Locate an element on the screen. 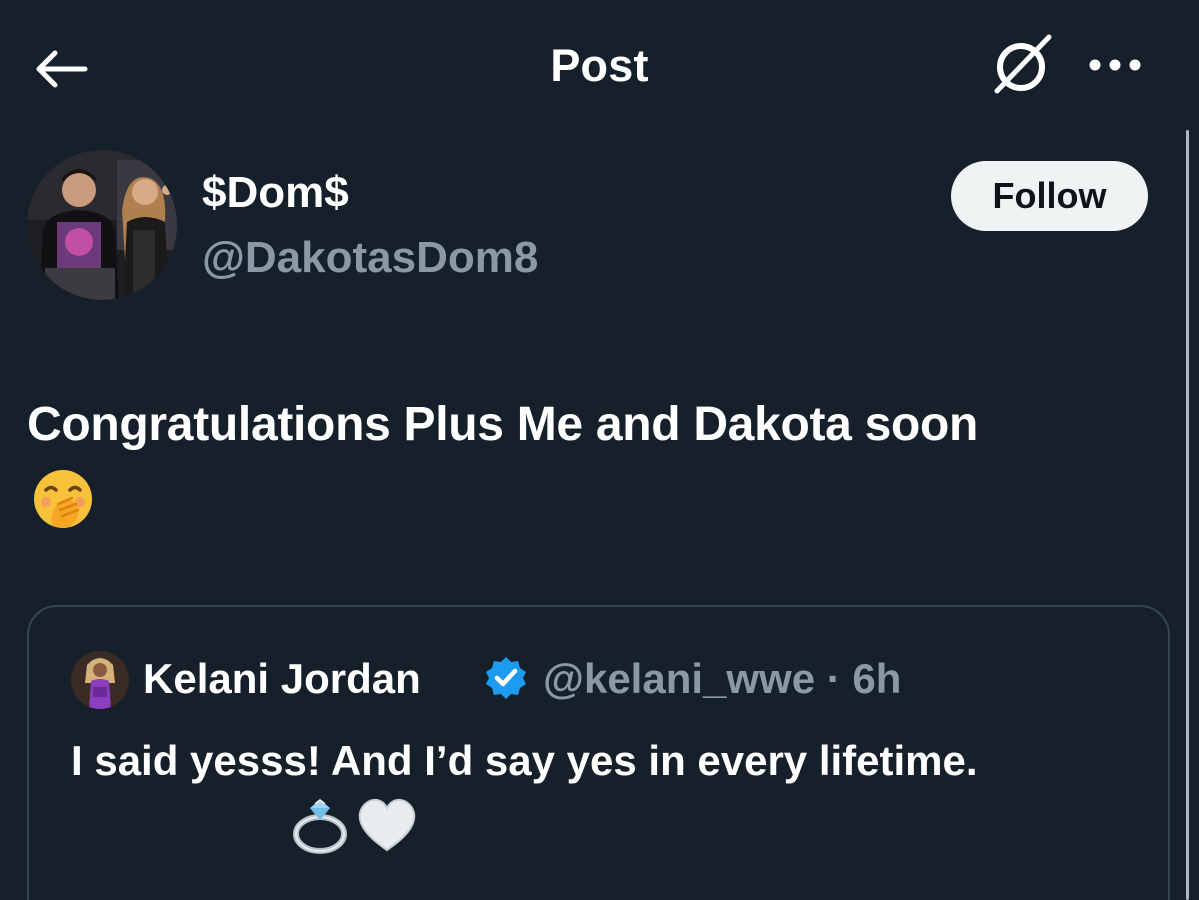 This screenshot has width=1199, height=900. face-with-hand-over-mouth-emoji is located at coordinates (63, 499).